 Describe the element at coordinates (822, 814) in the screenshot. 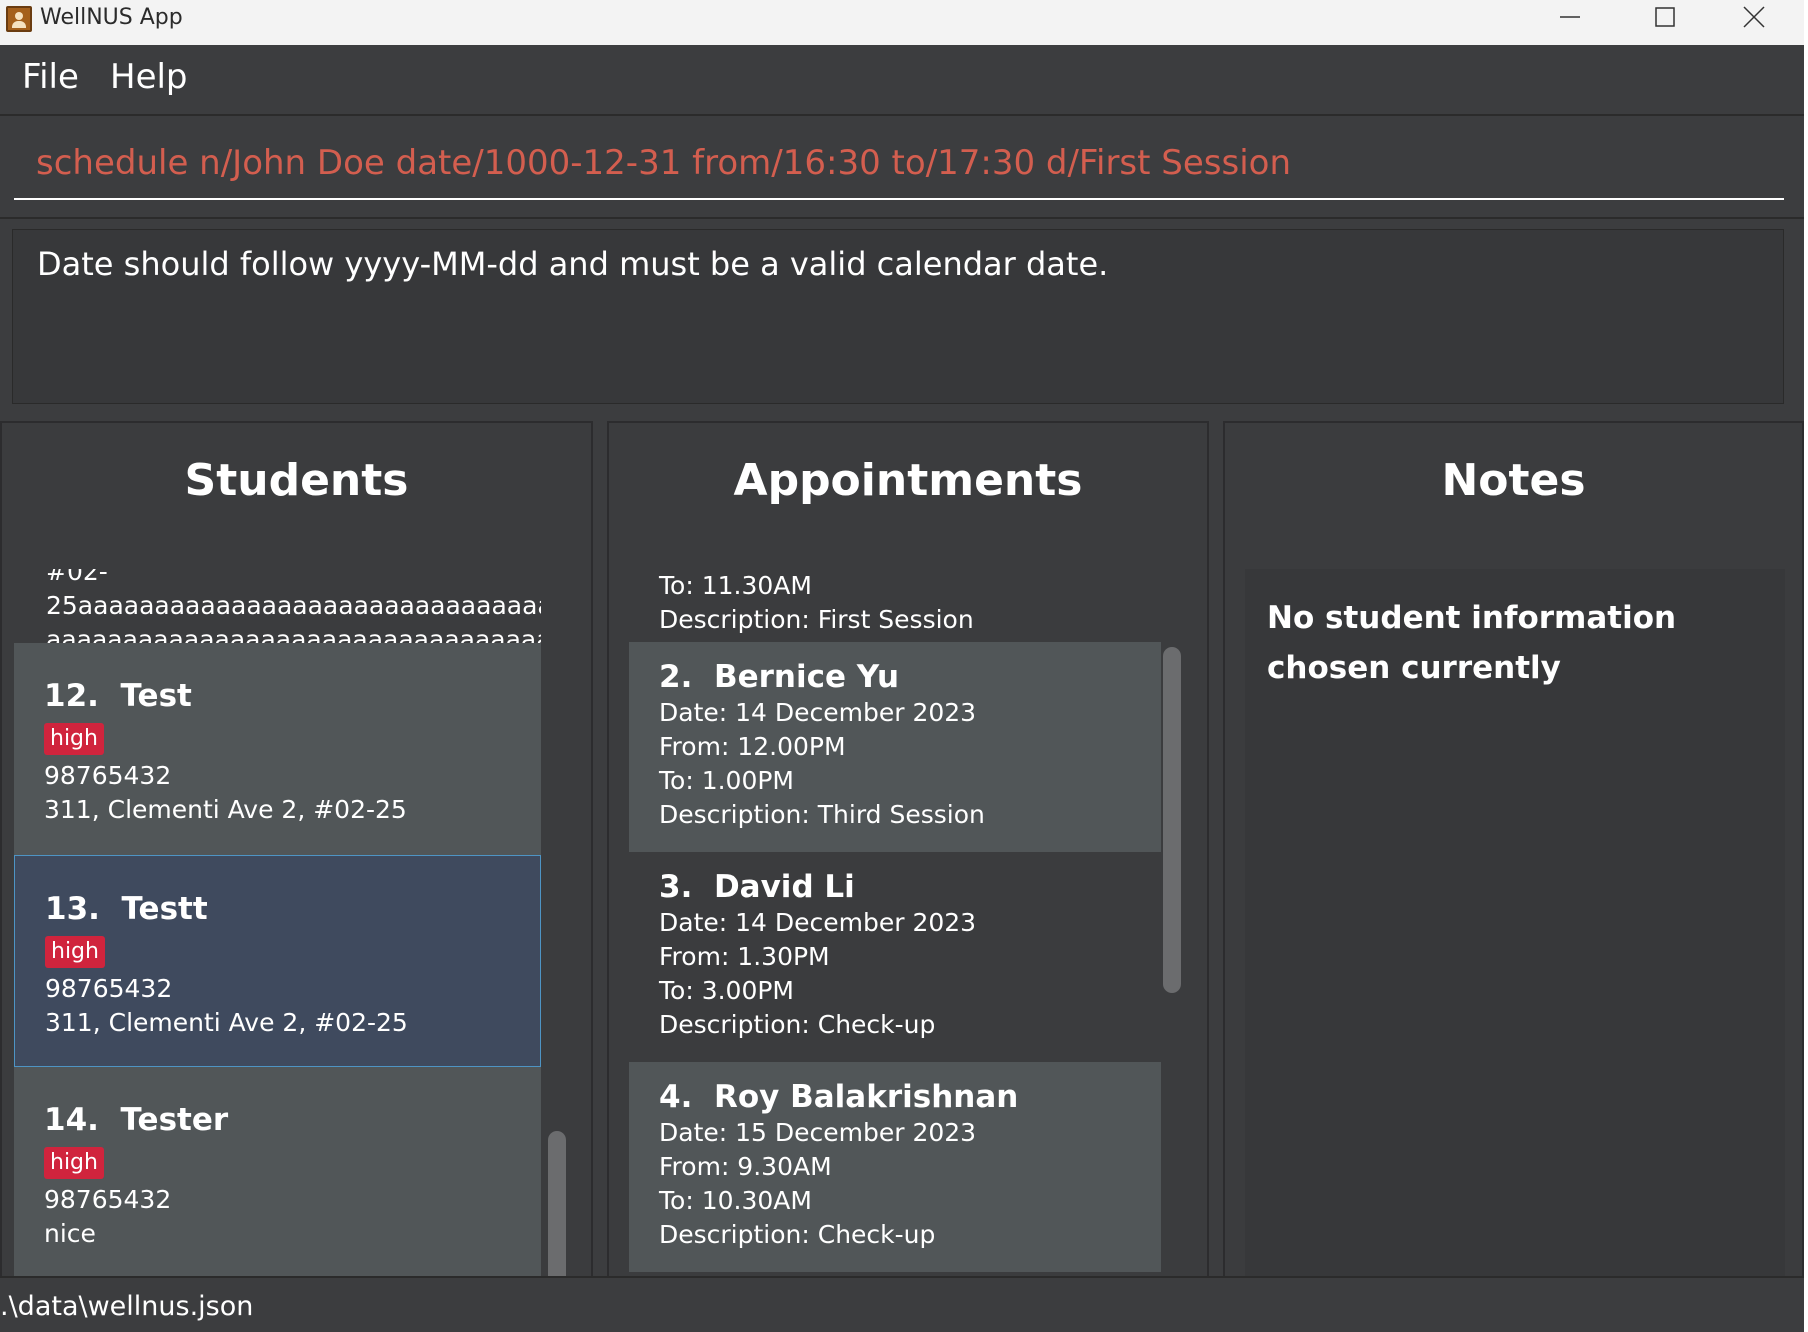

I see `appointment-description: Description: Third Session` at that location.